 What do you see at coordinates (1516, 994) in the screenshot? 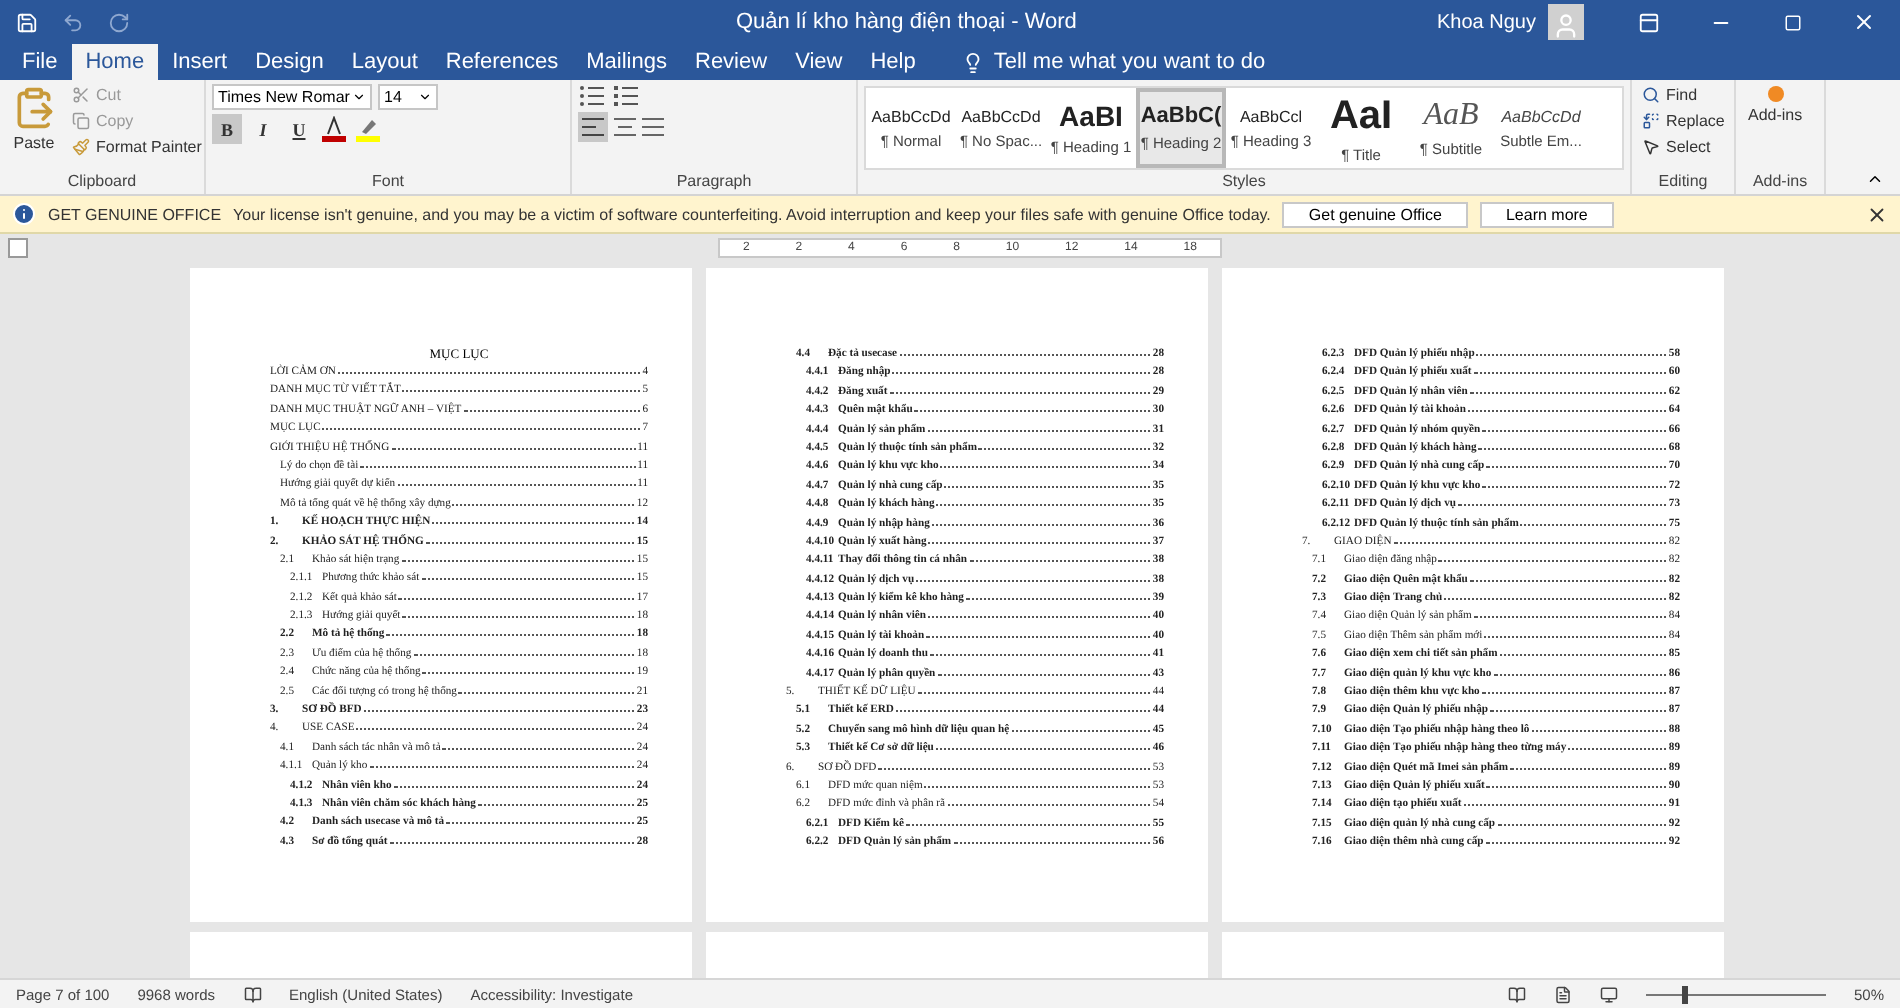
I see `read-mode-icon` at bounding box center [1516, 994].